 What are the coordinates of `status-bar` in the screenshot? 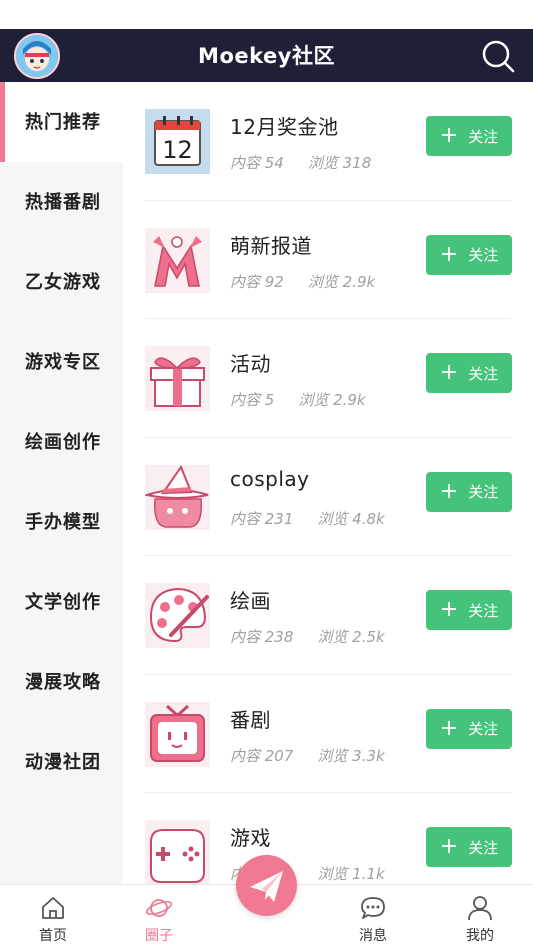 It's located at (266, 14).